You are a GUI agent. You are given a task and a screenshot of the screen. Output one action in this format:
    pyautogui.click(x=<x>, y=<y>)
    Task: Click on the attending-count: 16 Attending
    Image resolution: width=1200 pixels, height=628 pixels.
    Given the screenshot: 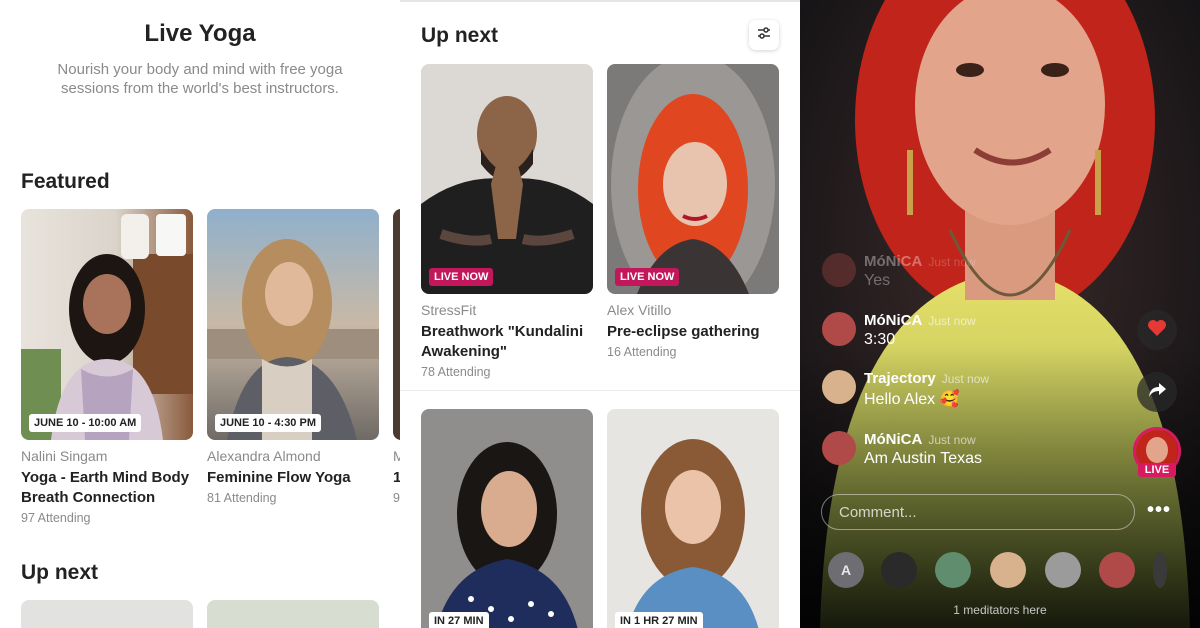 What is the action you would take?
    pyautogui.click(x=642, y=352)
    